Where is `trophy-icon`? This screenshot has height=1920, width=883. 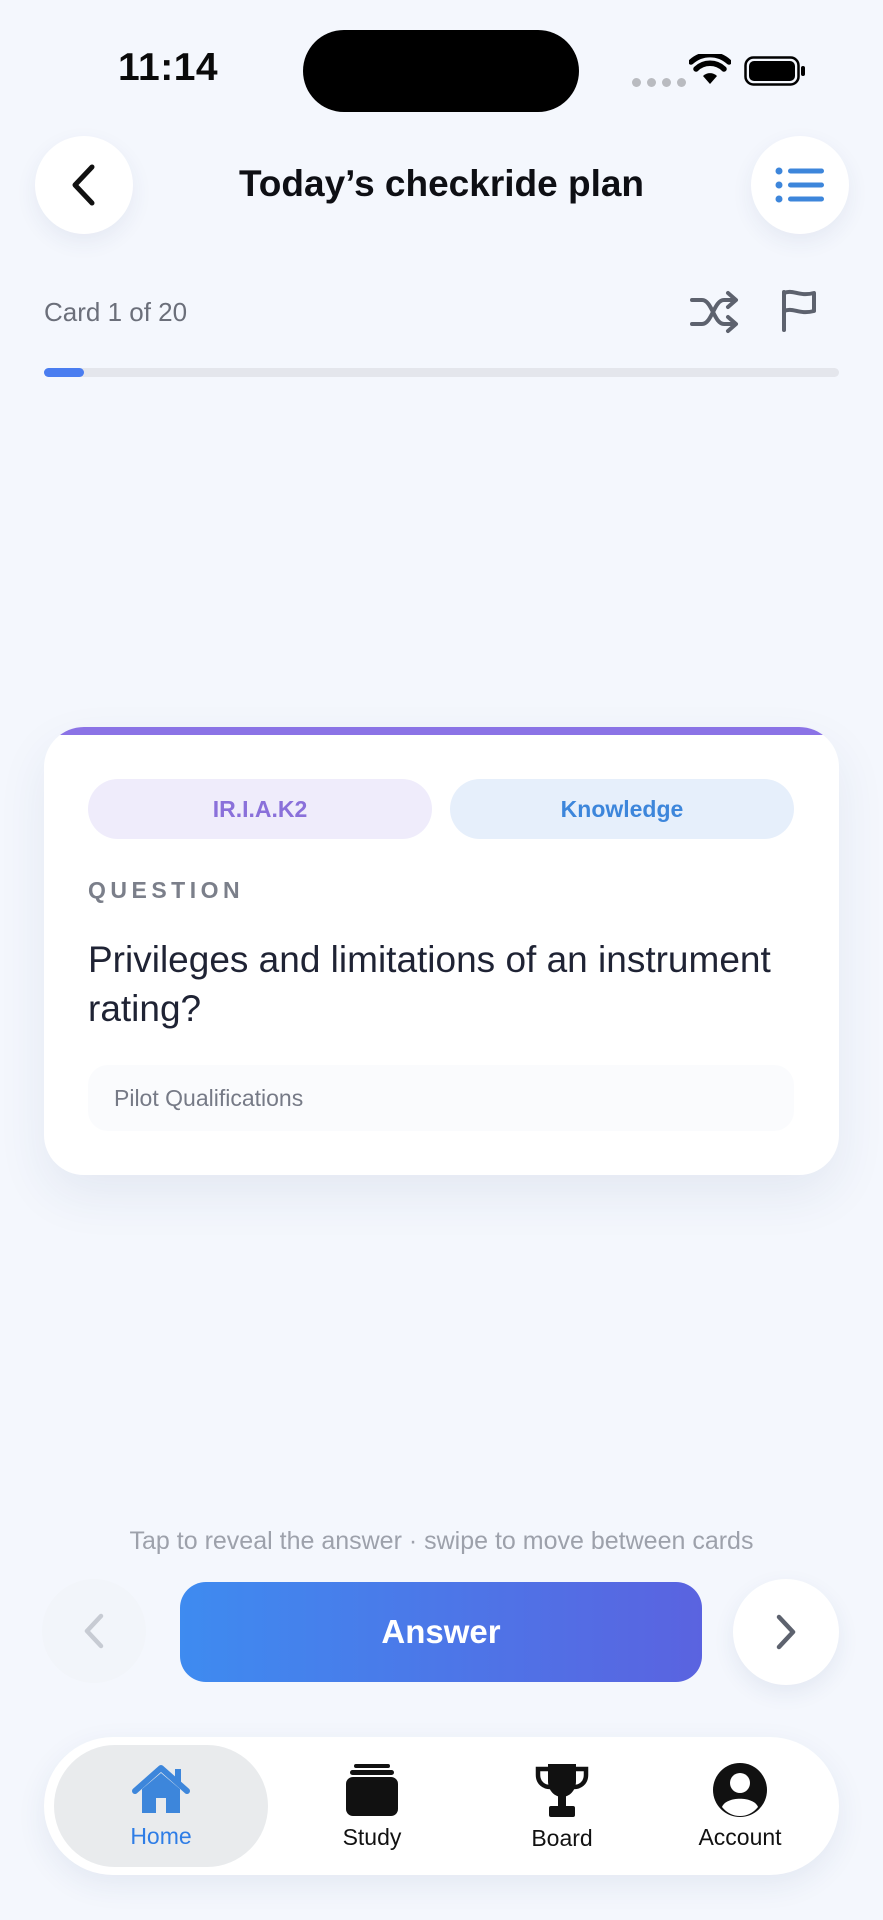
trophy-icon is located at coordinates (562, 1790).